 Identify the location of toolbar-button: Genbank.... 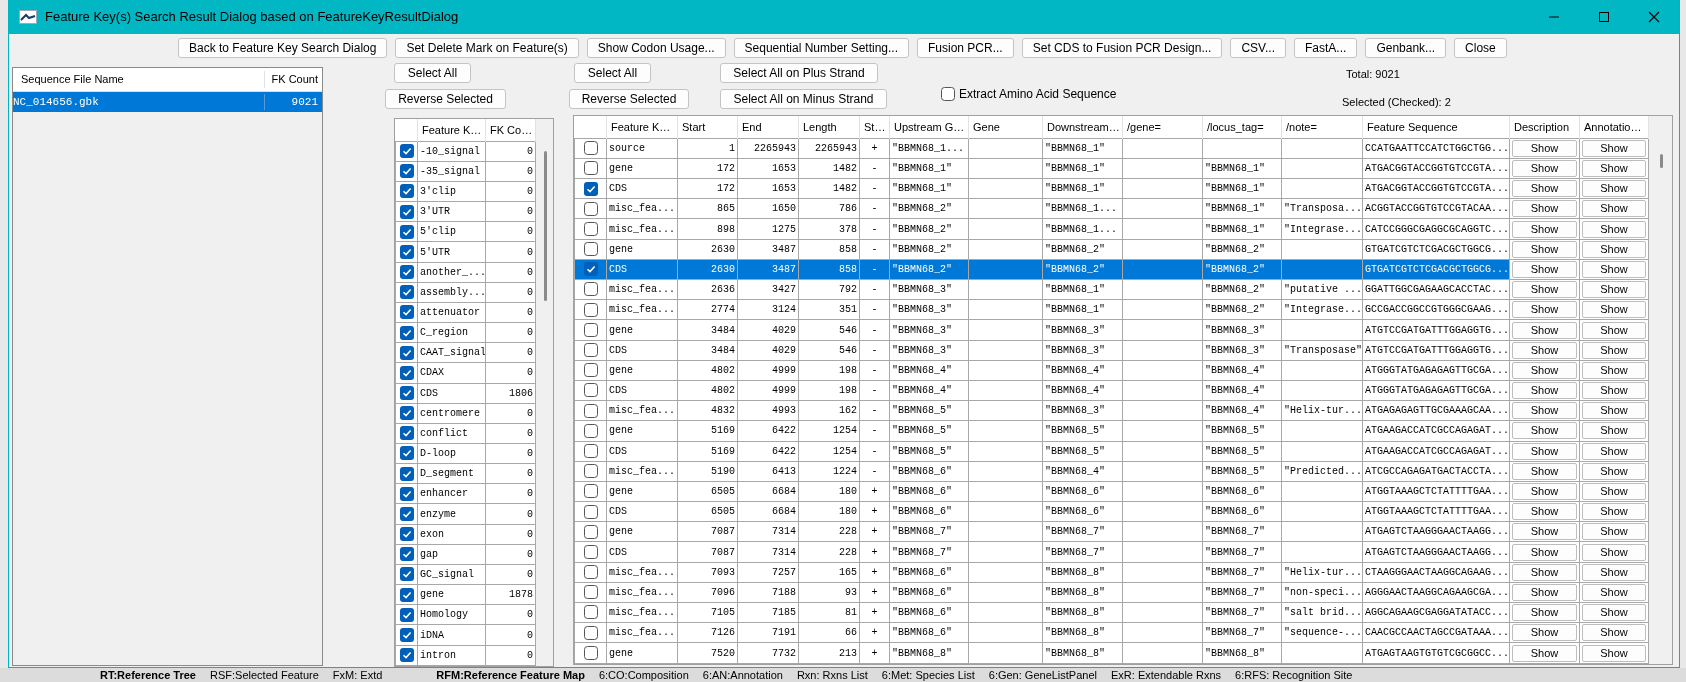
(1406, 48).